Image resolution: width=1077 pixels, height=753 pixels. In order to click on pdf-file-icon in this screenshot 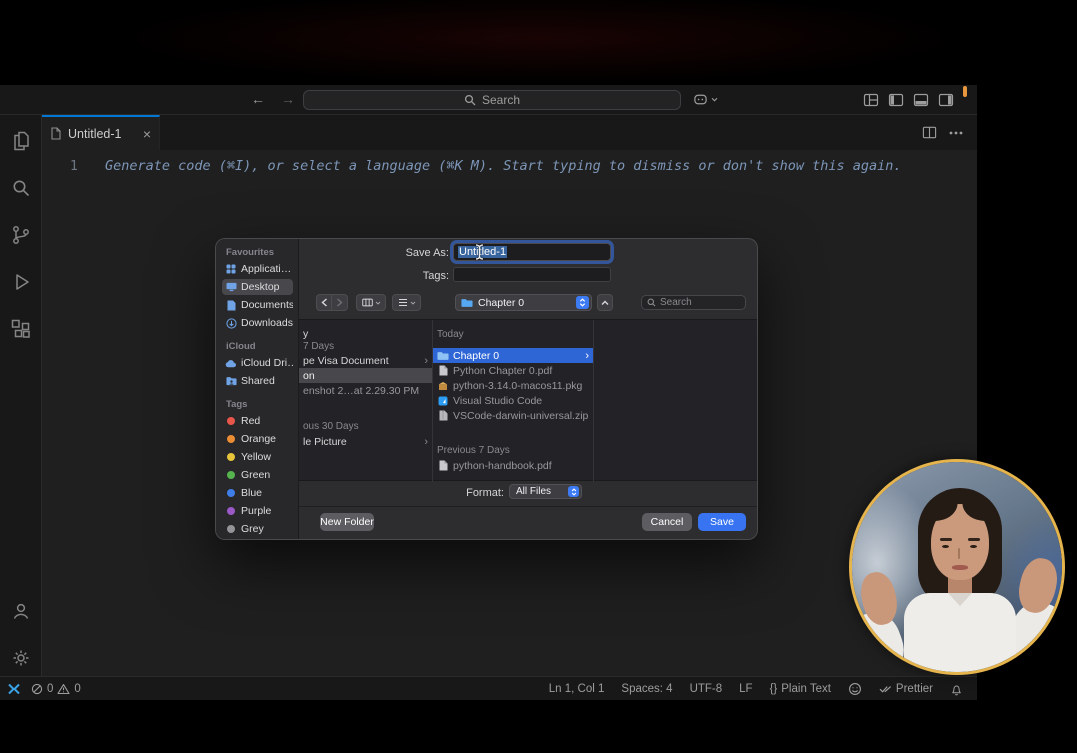, I will do `click(443, 370)`.